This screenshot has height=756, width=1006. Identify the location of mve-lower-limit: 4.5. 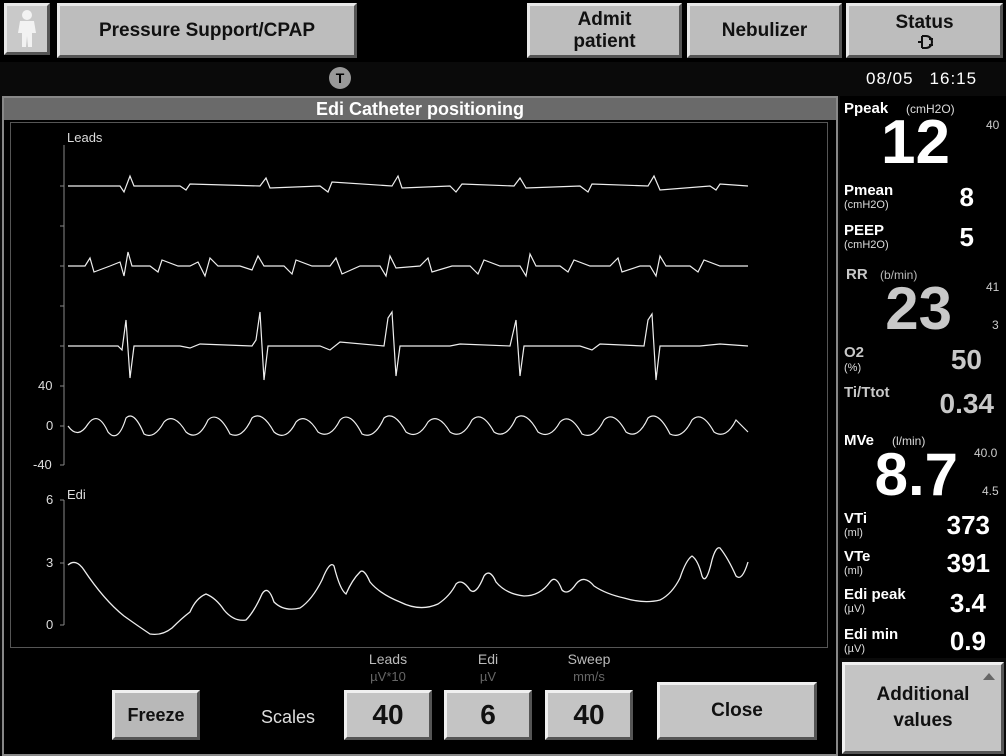
(990, 491).